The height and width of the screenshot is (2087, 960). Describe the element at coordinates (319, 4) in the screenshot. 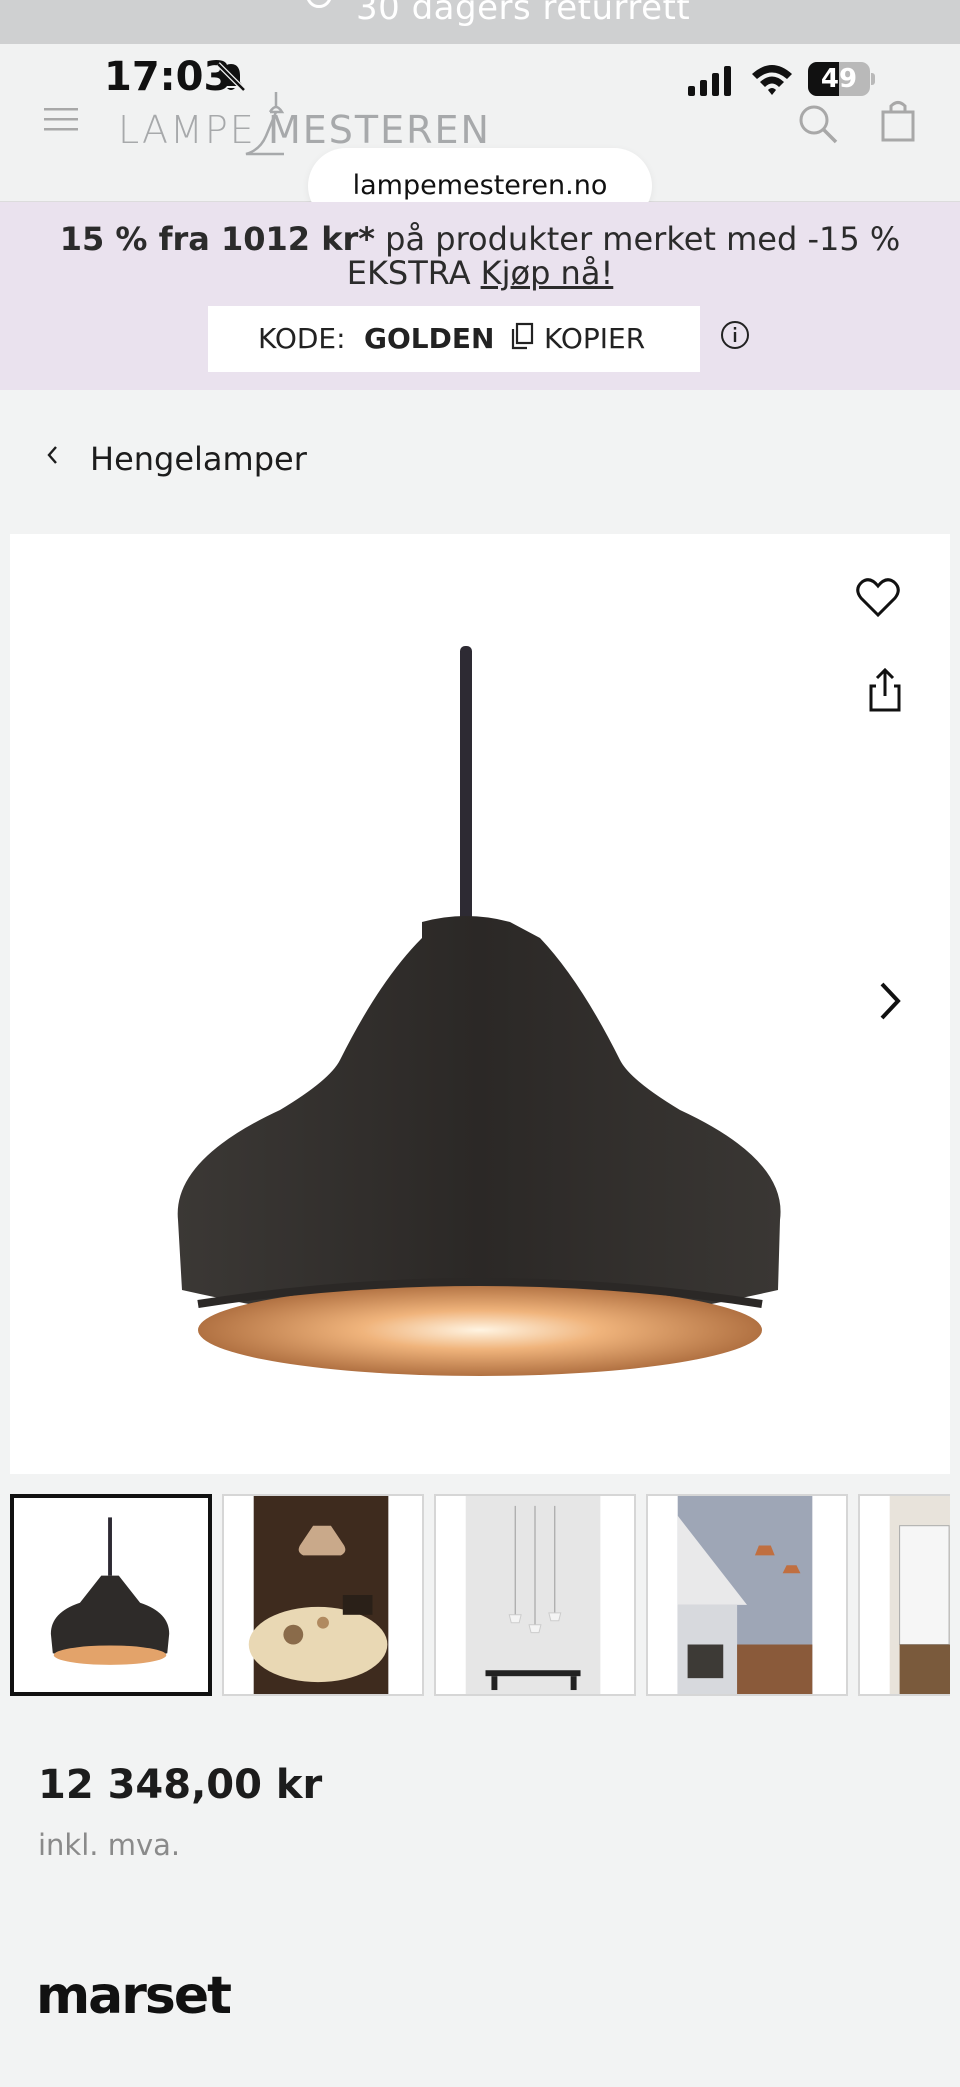

I see `return-circle-icon` at that location.